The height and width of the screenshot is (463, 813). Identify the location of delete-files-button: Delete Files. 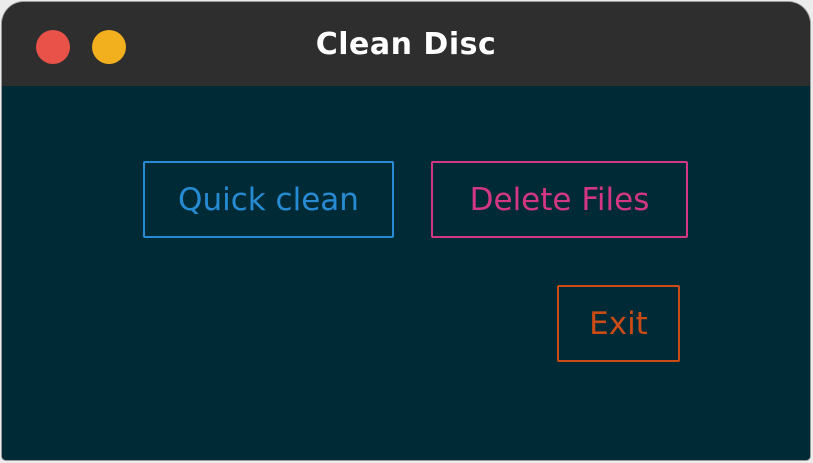
(559, 199).